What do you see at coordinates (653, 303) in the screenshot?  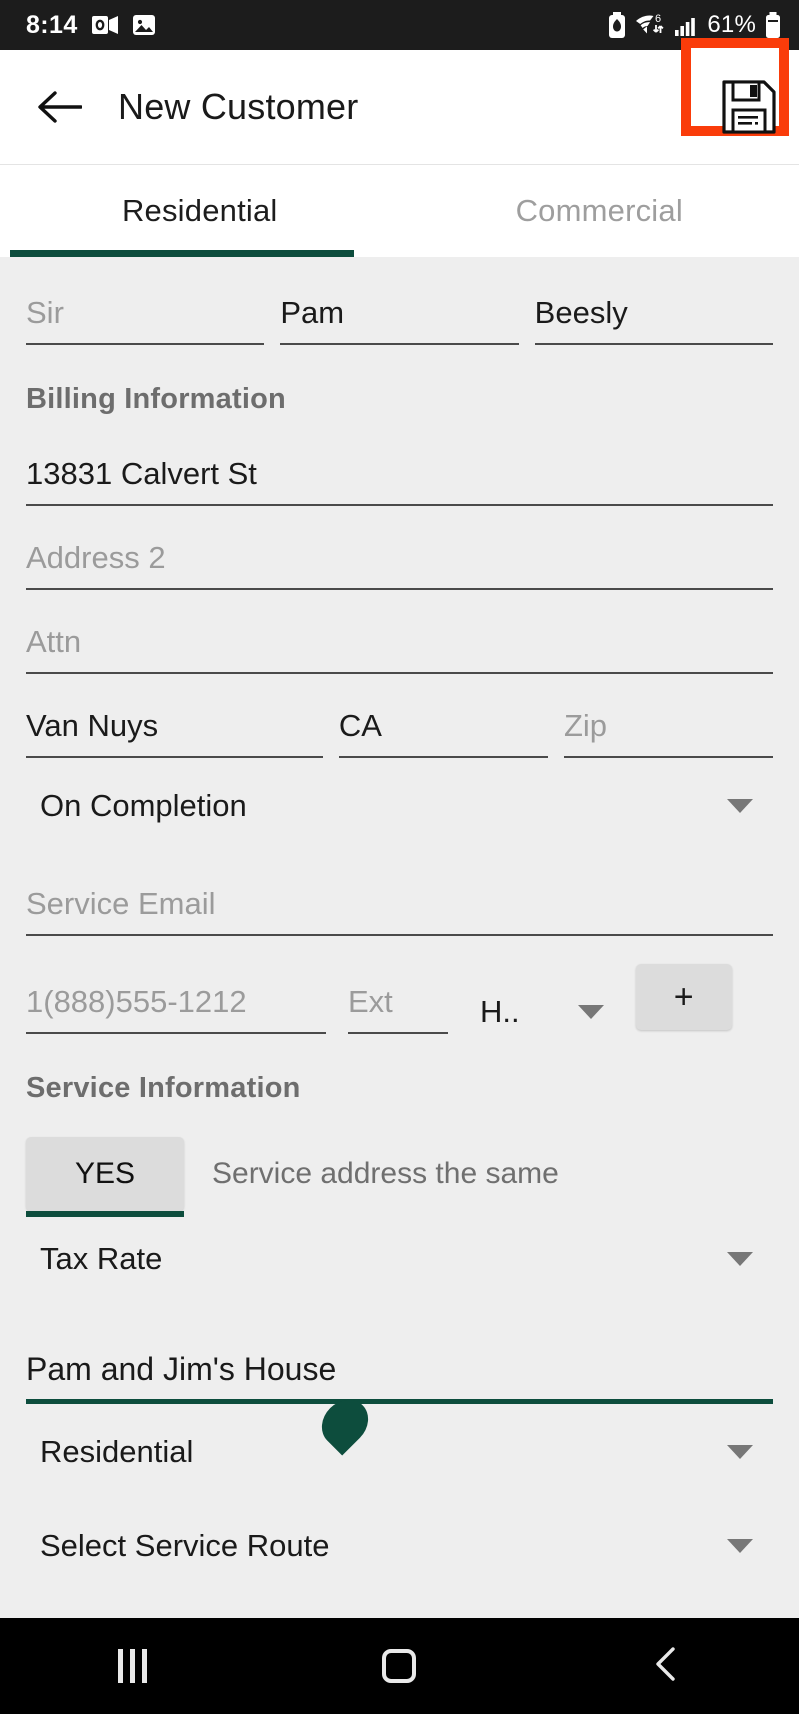 I see `last-name-field: Beesly` at bounding box center [653, 303].